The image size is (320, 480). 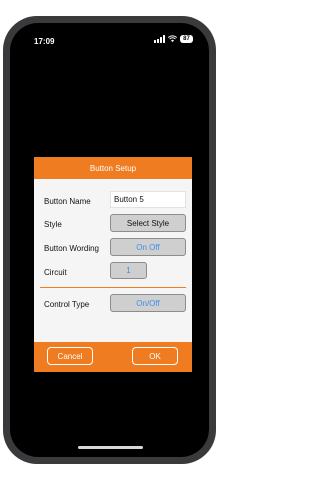 I want to click on status-time: 17:09, so click(x=44, y=41).